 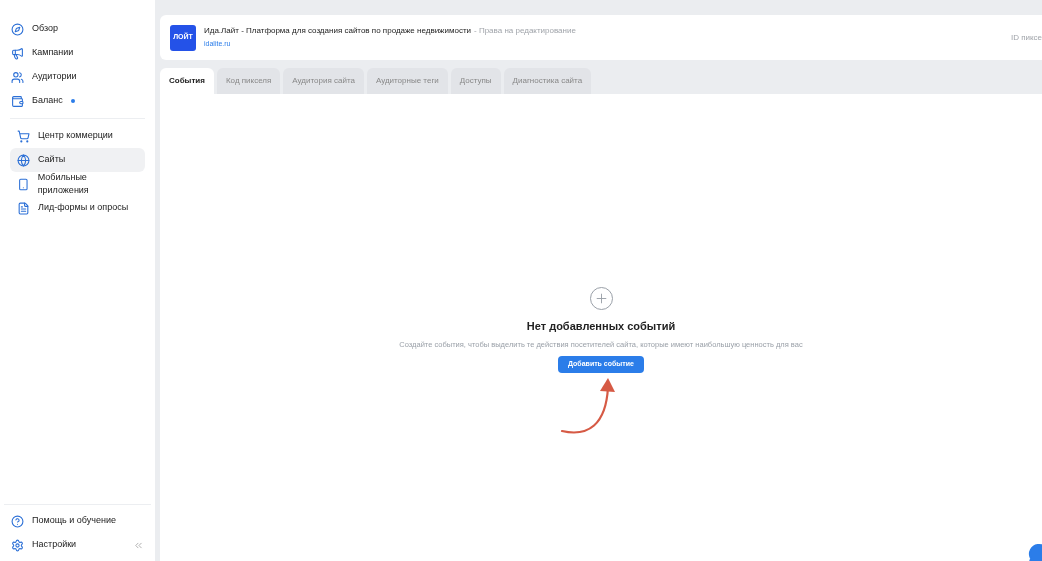 I want to click on cart-icon, so click(x=23, y=136).